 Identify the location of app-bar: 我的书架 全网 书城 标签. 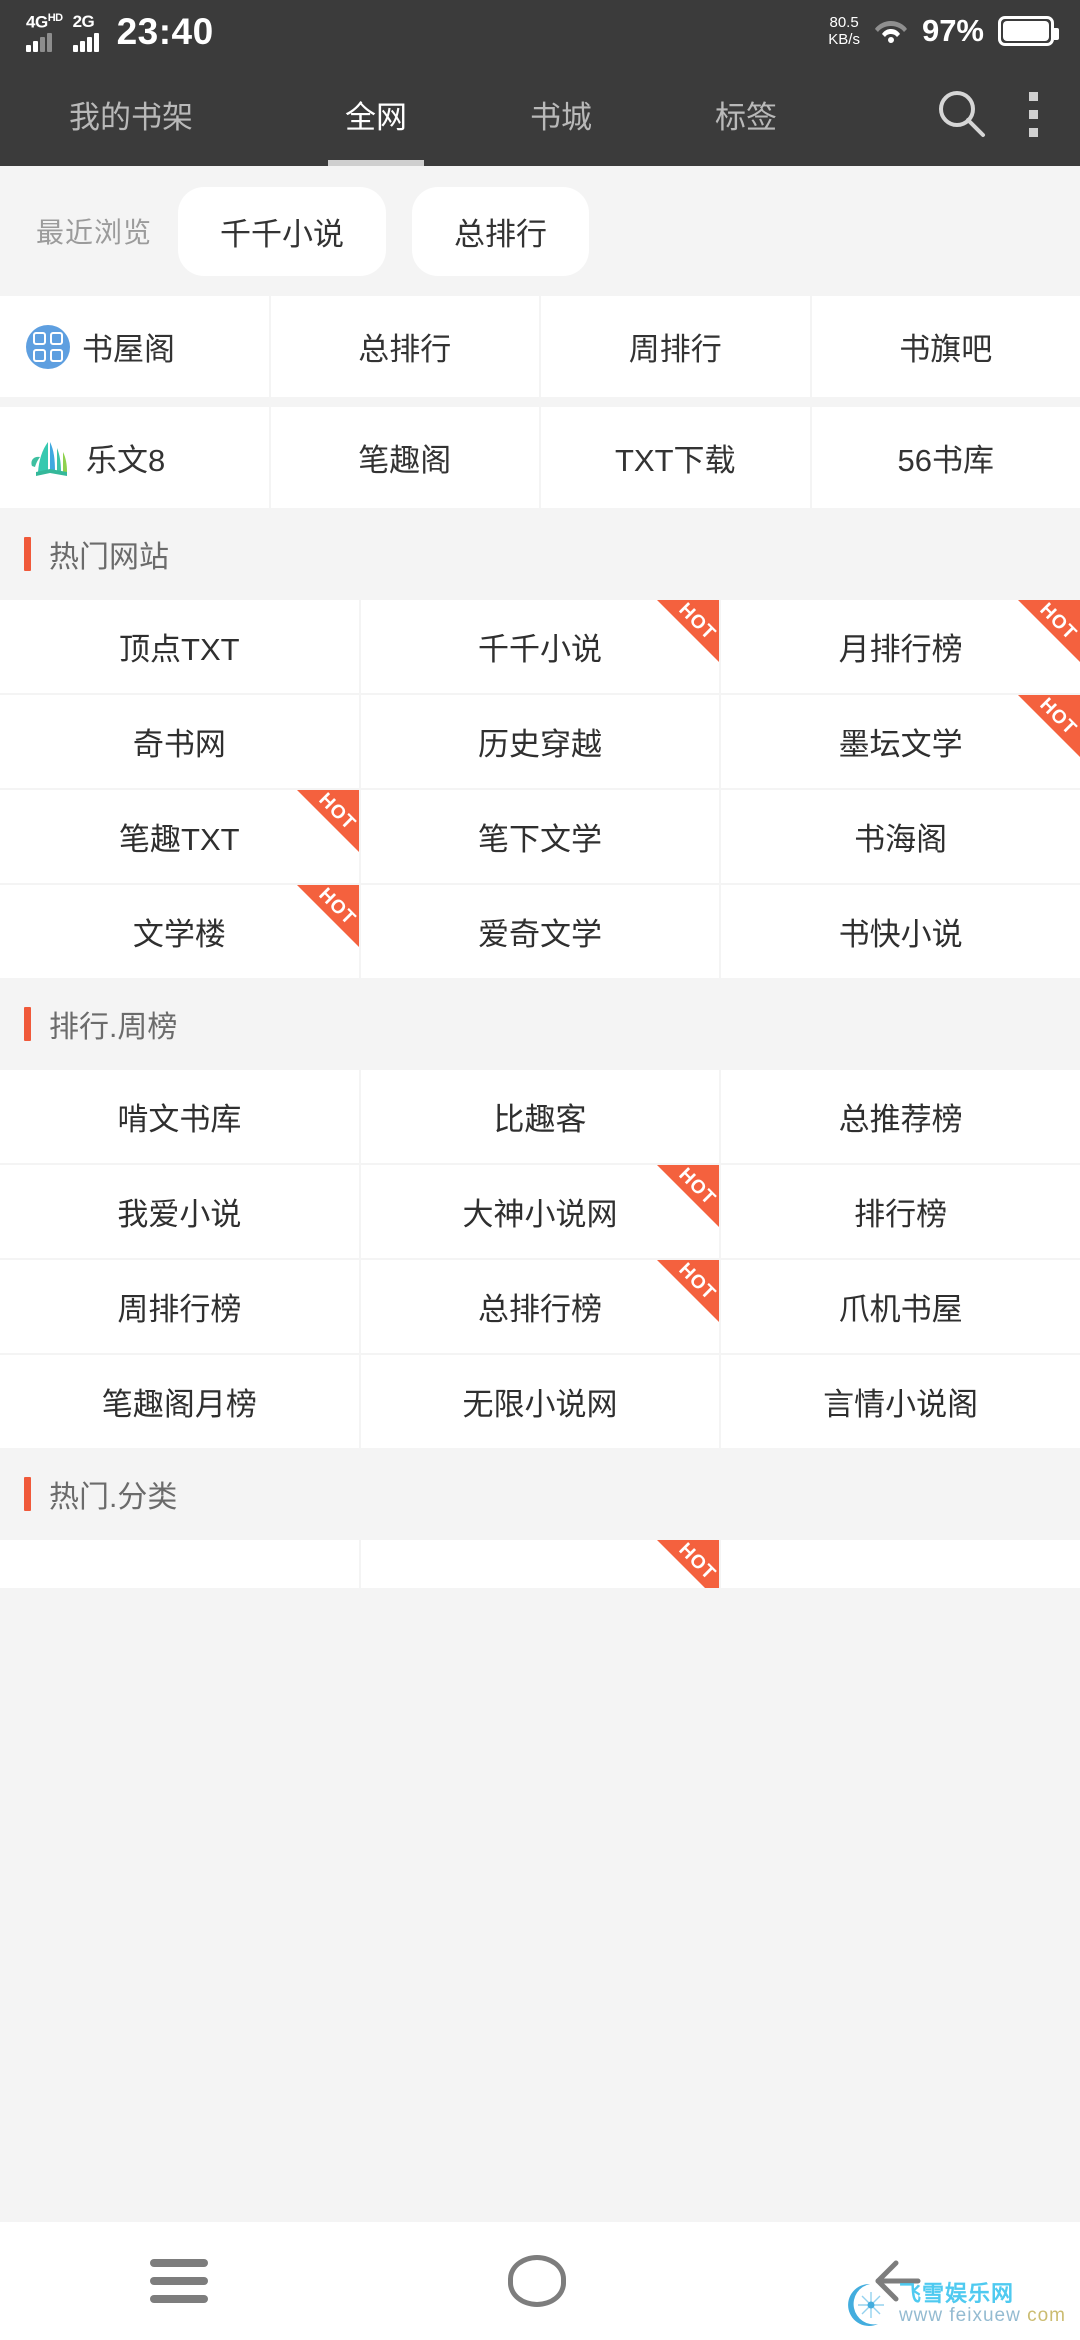
(540, 114).